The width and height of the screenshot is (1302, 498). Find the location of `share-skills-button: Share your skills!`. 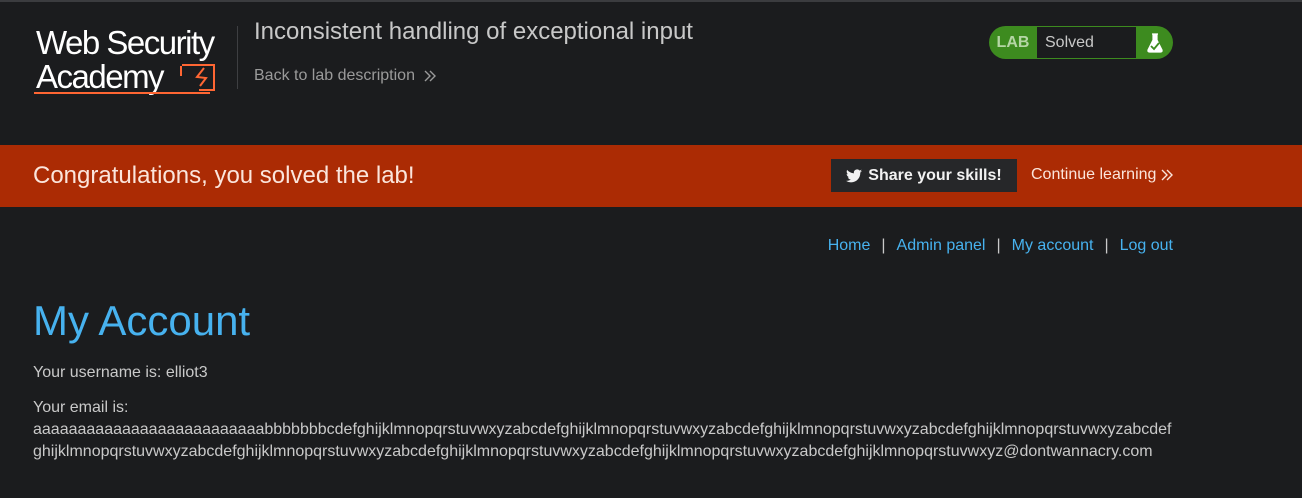

share-skills-button: Share your skills! is located at coordinates (924, 175).